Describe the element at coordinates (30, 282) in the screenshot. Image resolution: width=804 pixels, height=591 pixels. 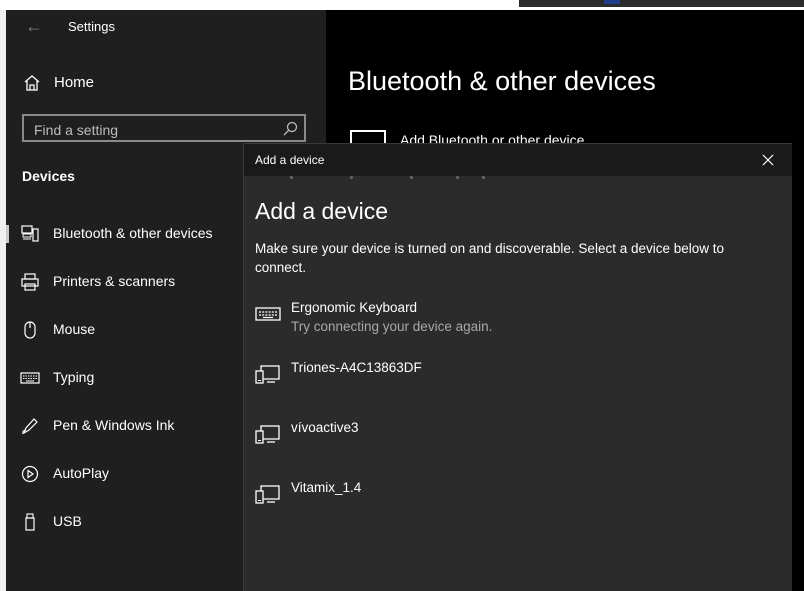
I see `printer-icon` at that location.